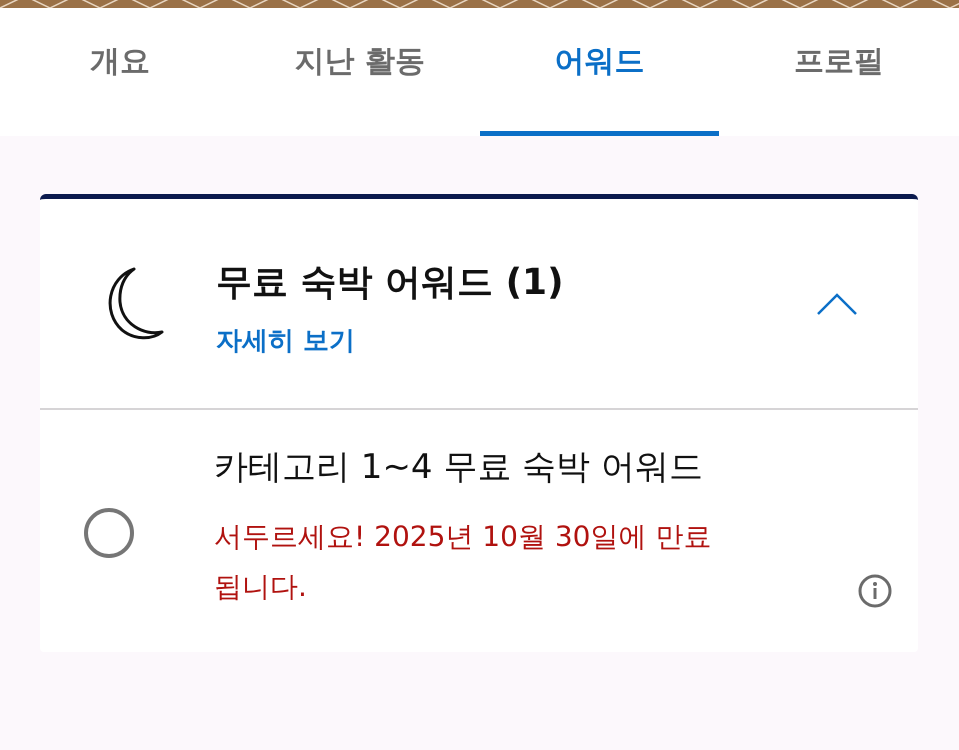 The image size is (959, 750). I want to click on chevron-icon, so click(837, 304).